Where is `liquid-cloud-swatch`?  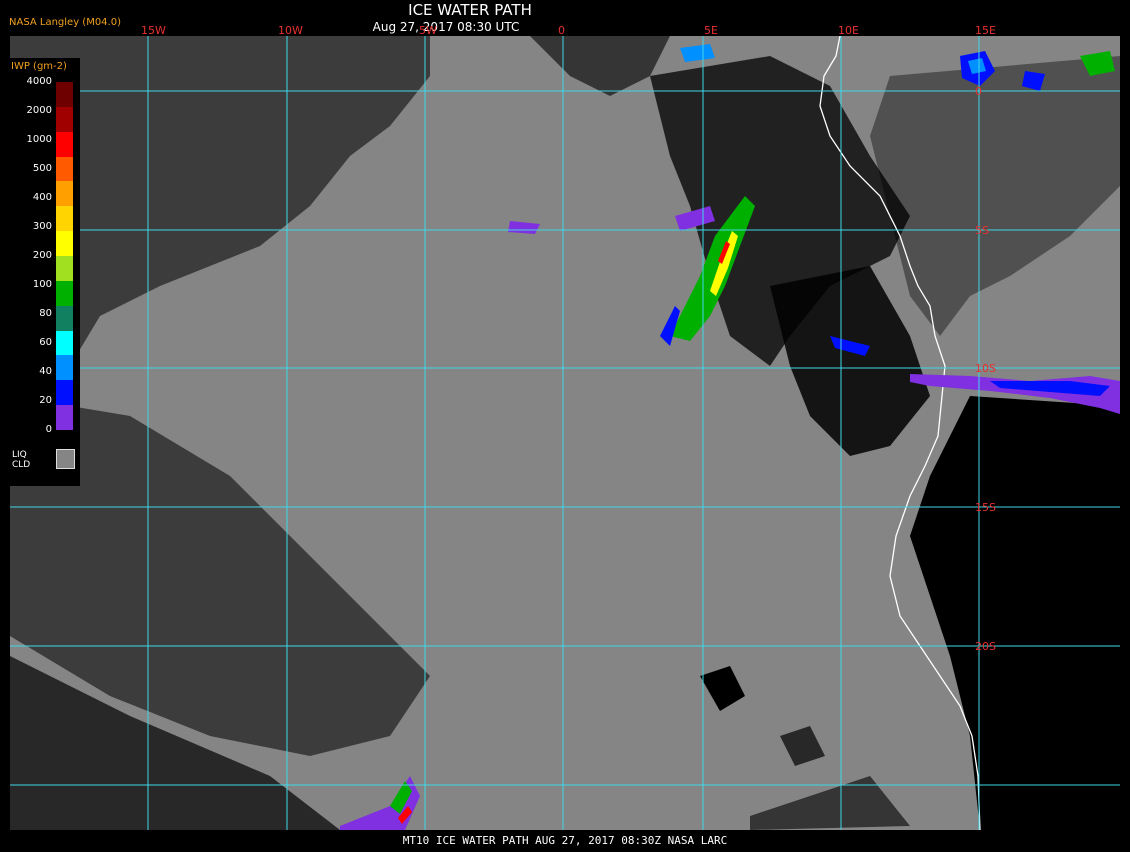 liquid-cloud-swatch is located at coordinates (65, 459).